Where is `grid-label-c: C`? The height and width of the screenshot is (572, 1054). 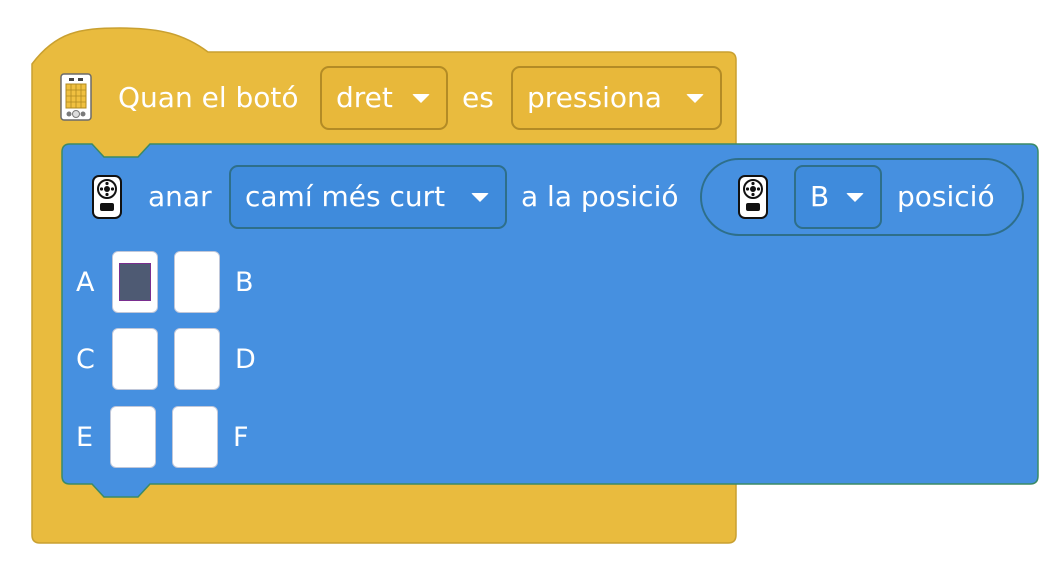
grid-label-c: C is located at coordinates (85, 359).